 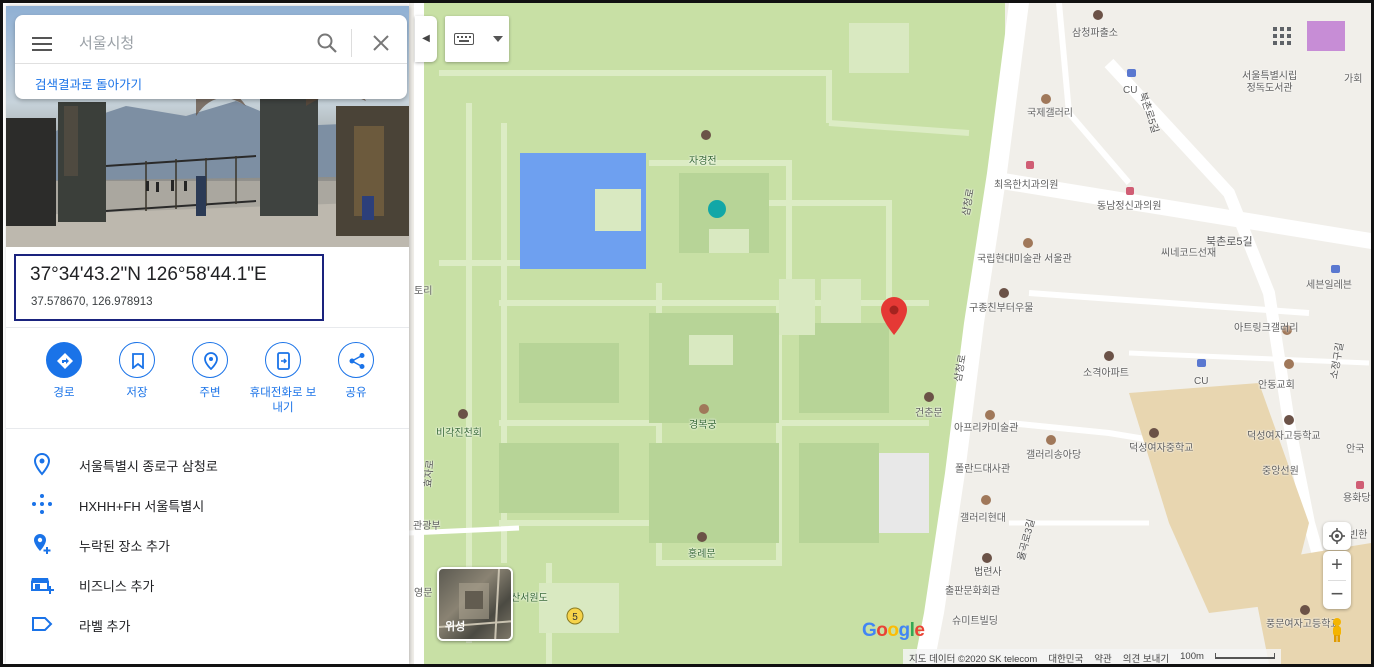 I want to click on map-label: 자경전, so click(x=703, y=162).